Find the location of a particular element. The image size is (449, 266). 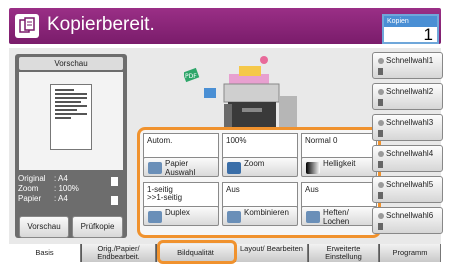

quick-setup-6-button: Schnellwahl6 is located at coordinates (407, 220).